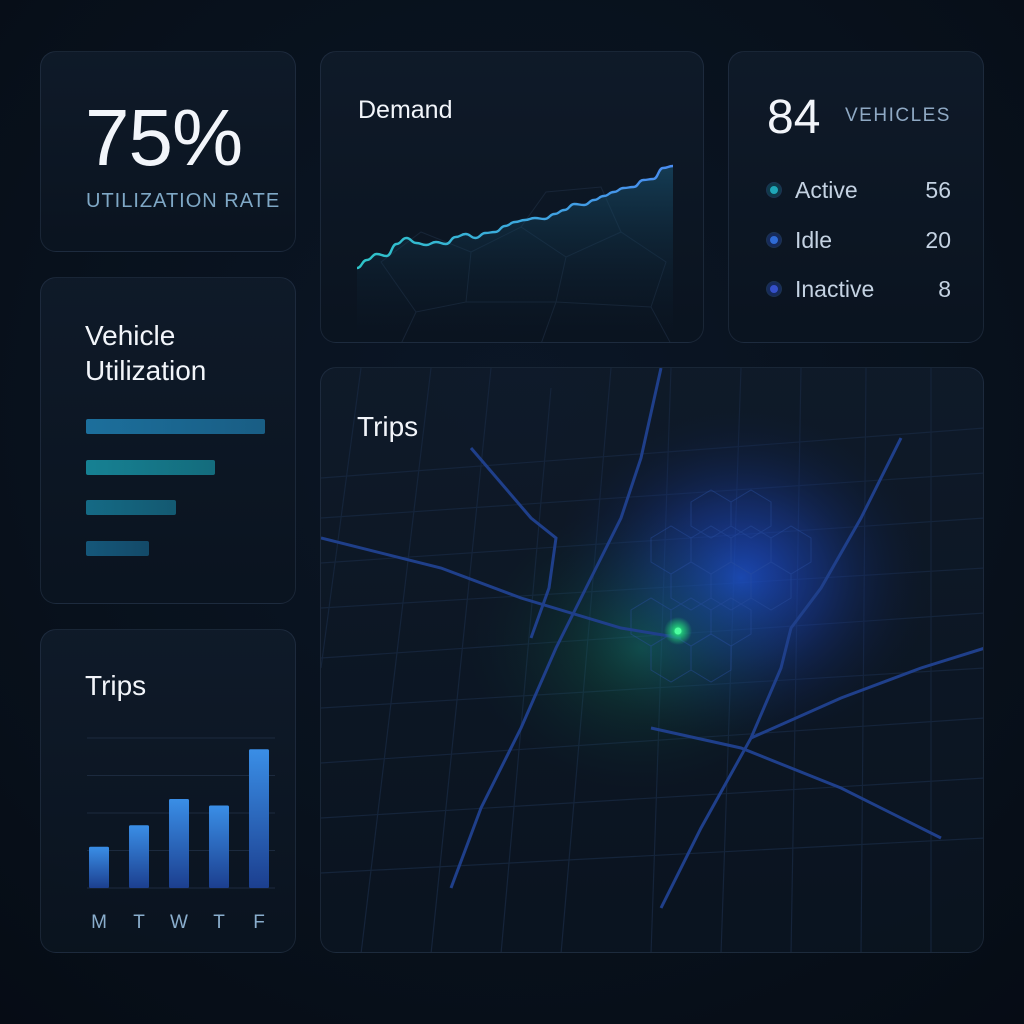 The height and width of the screenshot is (1024, 1024). I want to click on vehicle-status-row-idle: Idle 20, so click(859, 242).